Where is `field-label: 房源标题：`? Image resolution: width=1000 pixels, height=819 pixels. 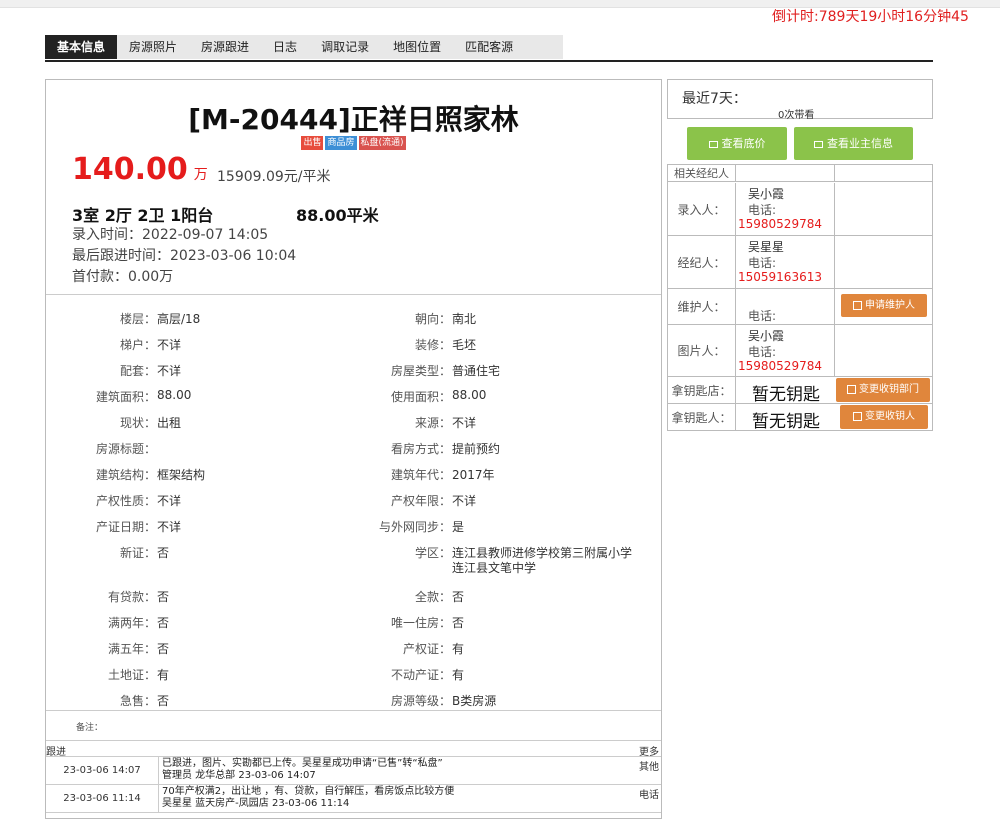 field-label: 房源标题： is located at coordinates (125, 449).